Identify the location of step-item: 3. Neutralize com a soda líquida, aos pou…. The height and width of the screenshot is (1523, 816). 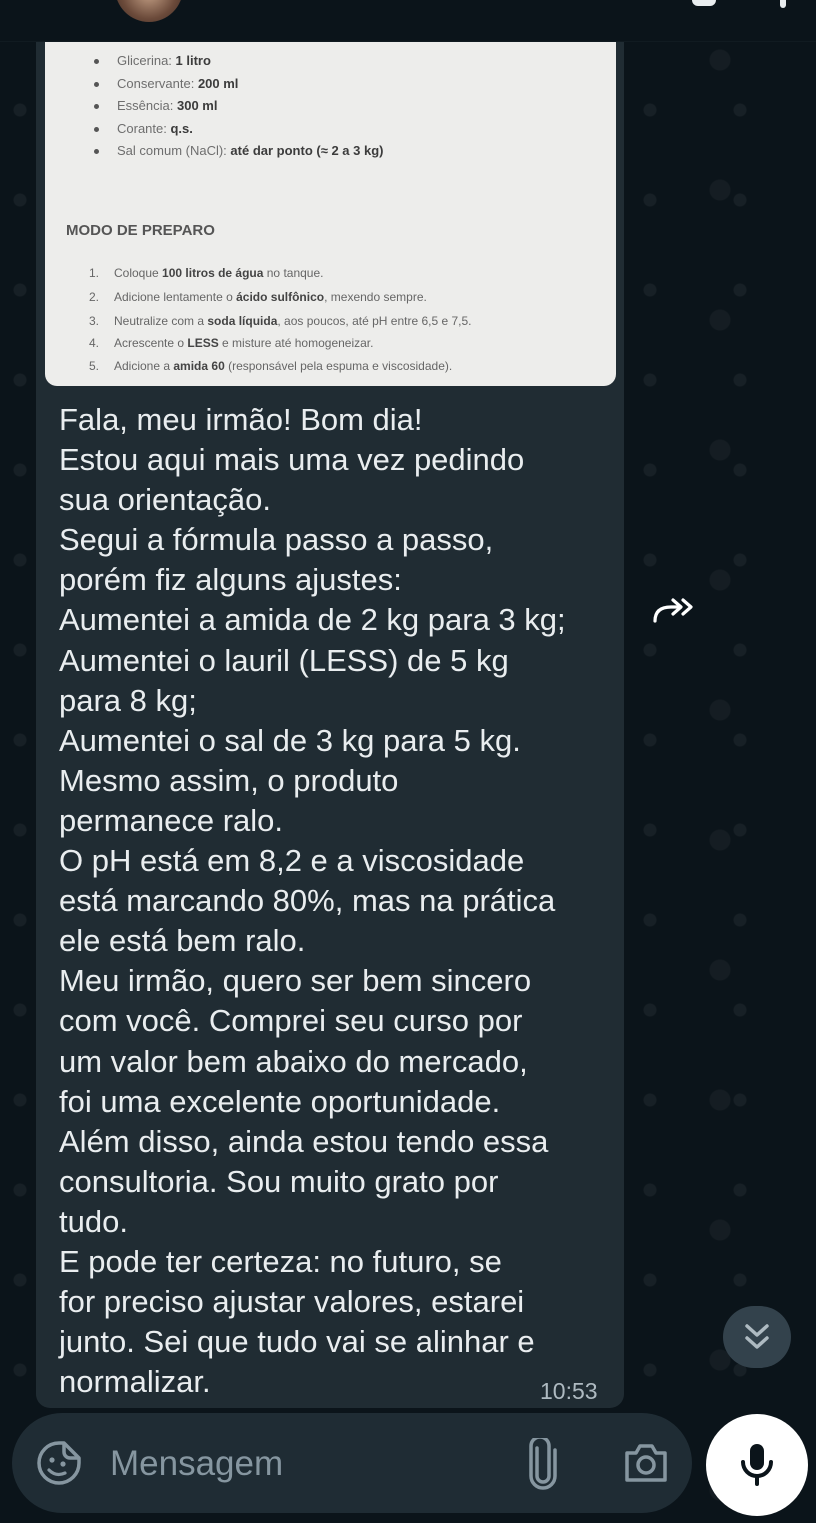
(280, 321).